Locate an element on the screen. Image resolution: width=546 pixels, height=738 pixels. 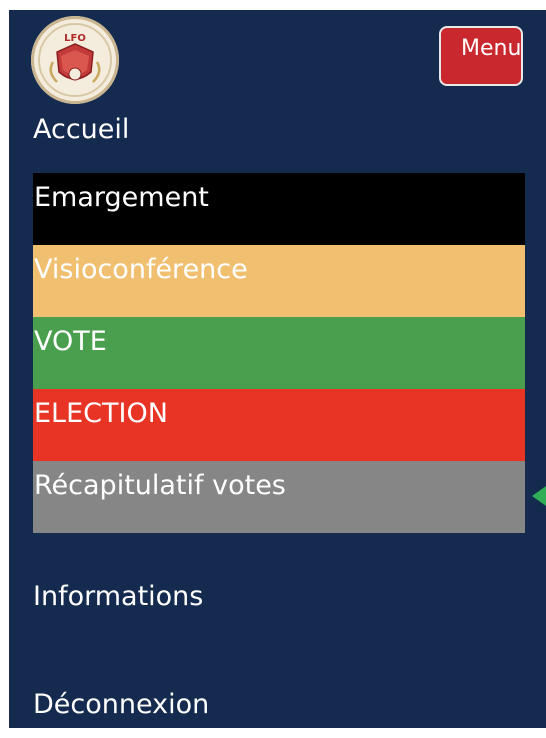
logo-text: LFO is located at coordinates (75, 38).